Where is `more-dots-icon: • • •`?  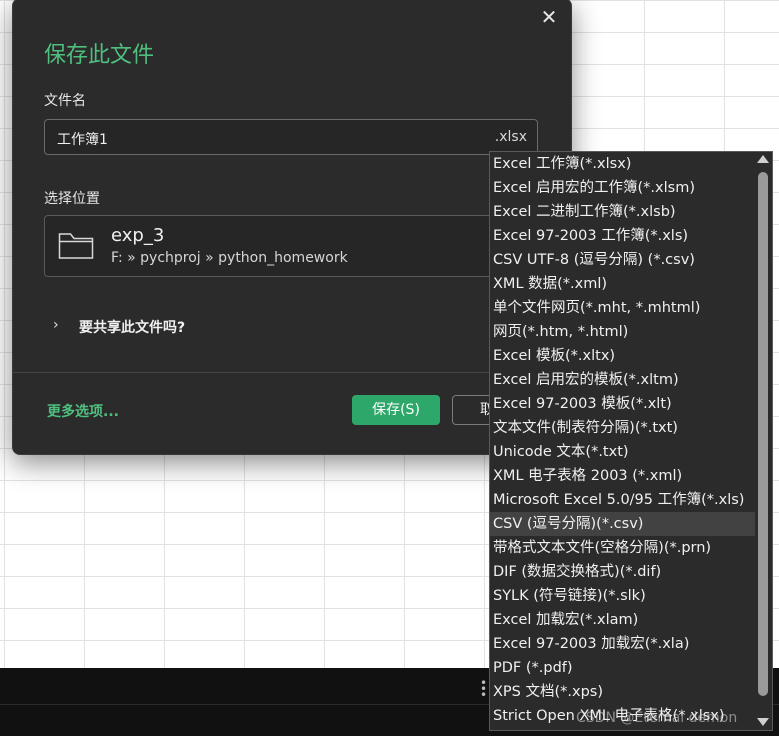 more-dots-icon: • • • is located at coordinates (483, 689).